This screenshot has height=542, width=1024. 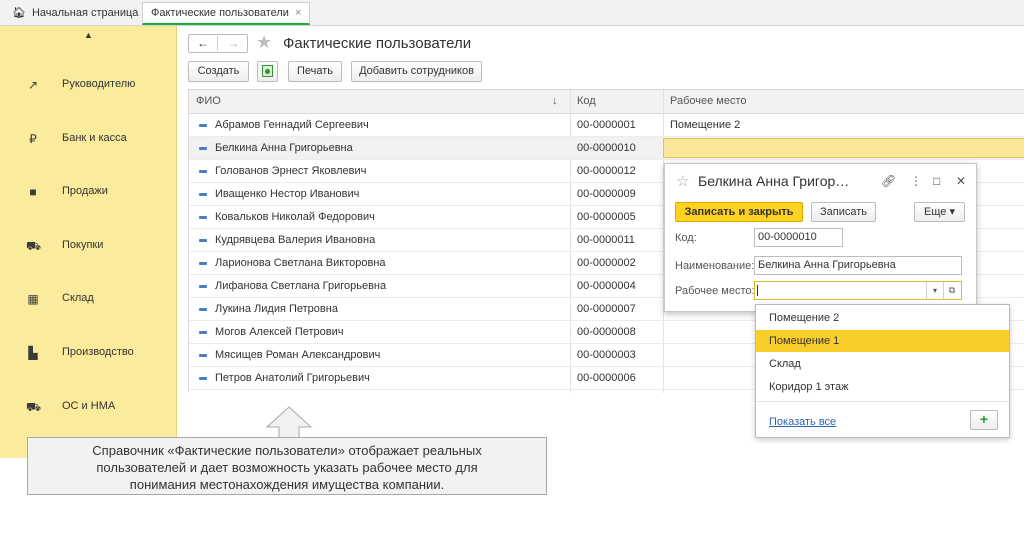 I want to click on row-name: Лифанова Светлана Григорьевна, so click(x=301, y=286).